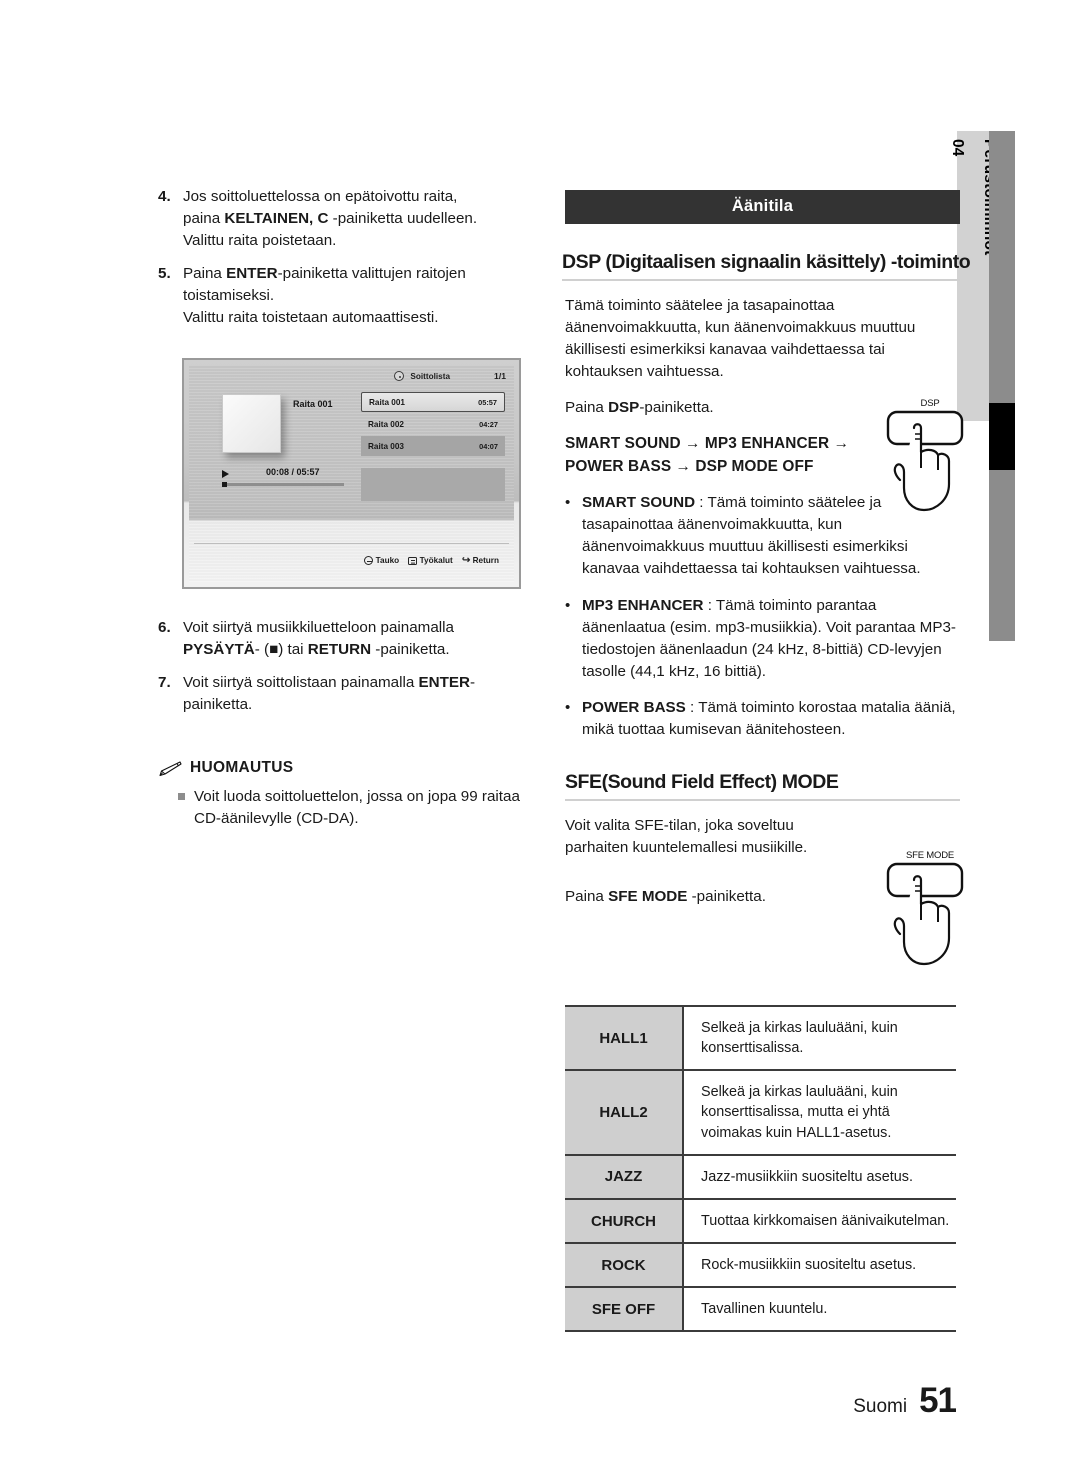 Image resolution: width=1080 pixels, height=1479 pixels. I want to click on disc-icon, so click(399, 376).